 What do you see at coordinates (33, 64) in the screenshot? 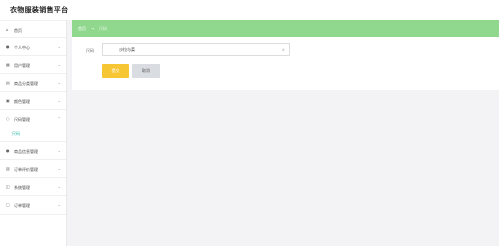
I see `sidebar-item-users: ▦ 用户管理 ⌄` at bounding box center [33, 64].